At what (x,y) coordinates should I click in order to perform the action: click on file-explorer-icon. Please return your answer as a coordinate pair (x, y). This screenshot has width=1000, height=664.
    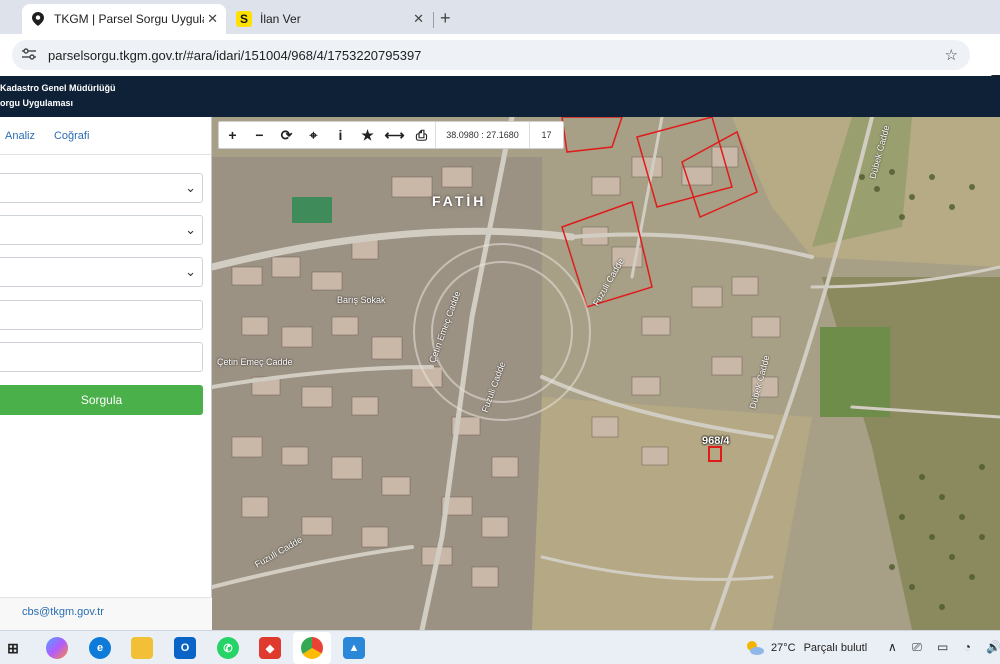
    Looking at the image, I should click on (142, 648).